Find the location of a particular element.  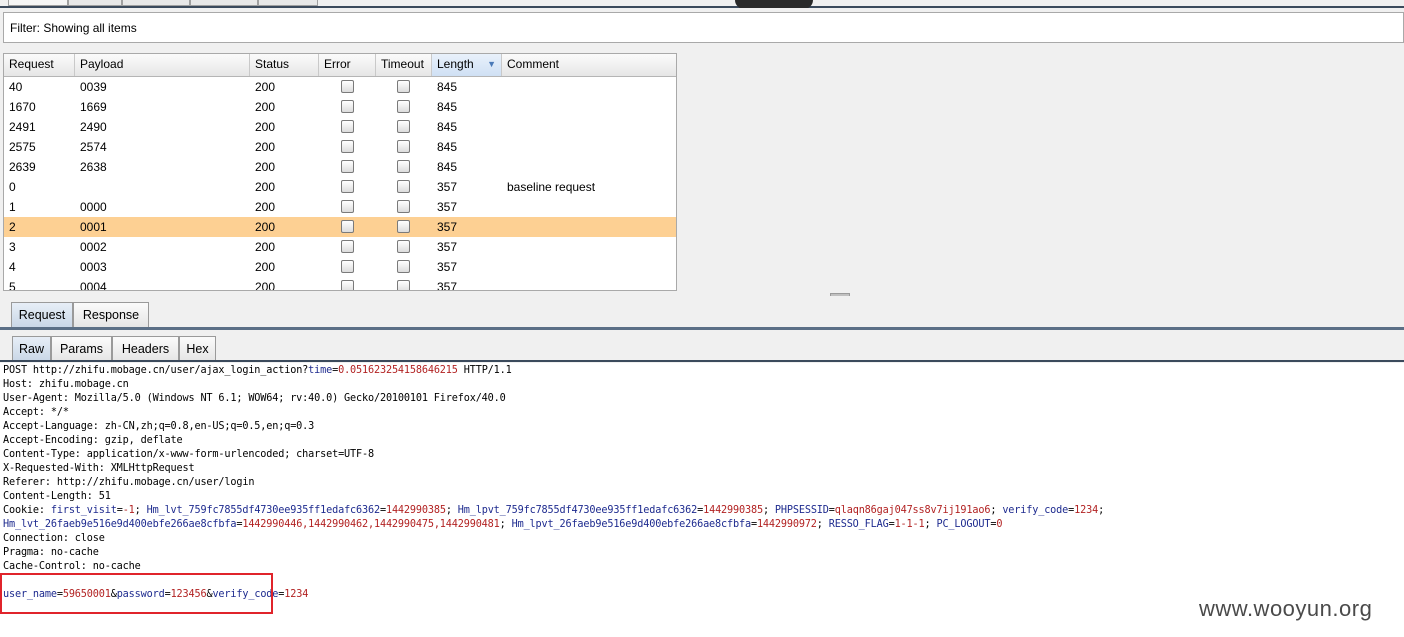

cell-request: 1670 is located at coordinates (22, 107).